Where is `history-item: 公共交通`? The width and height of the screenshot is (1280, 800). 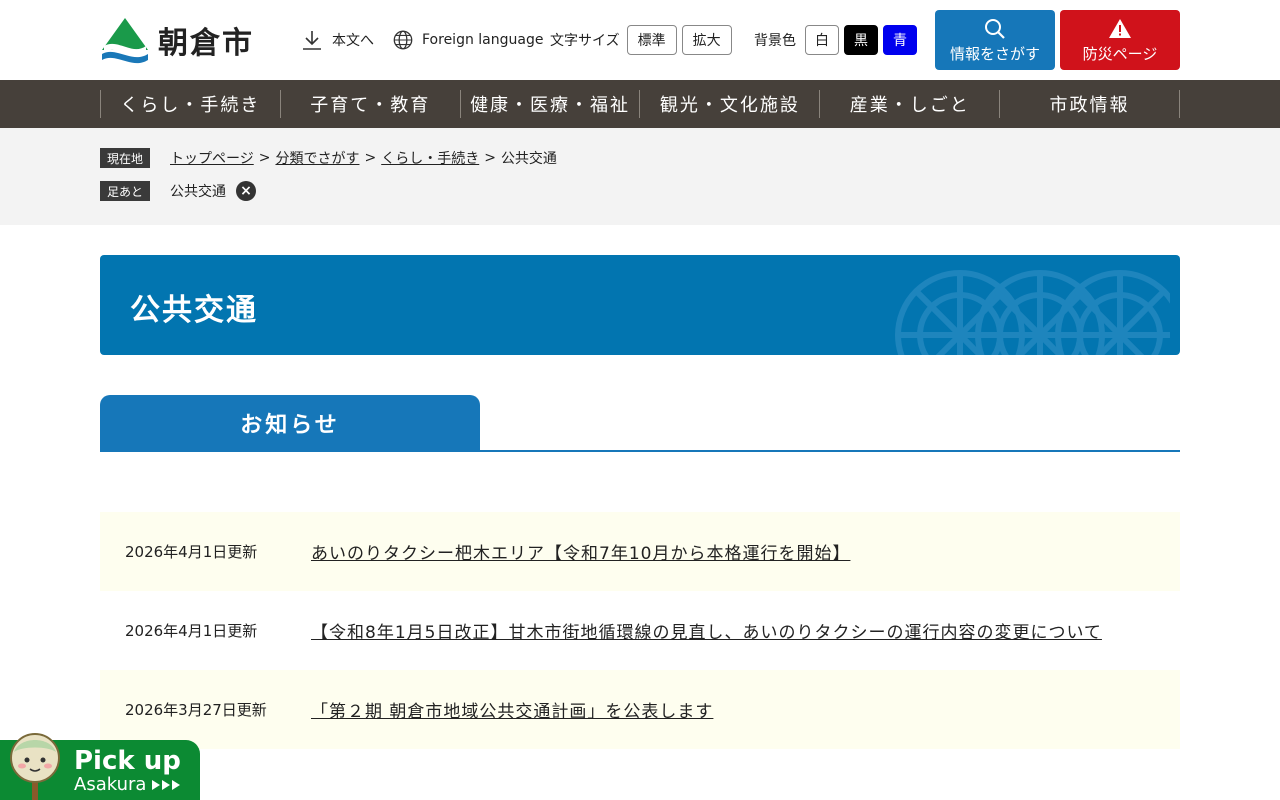 history-item: 公共交通 is located at coordinates (198, 191).